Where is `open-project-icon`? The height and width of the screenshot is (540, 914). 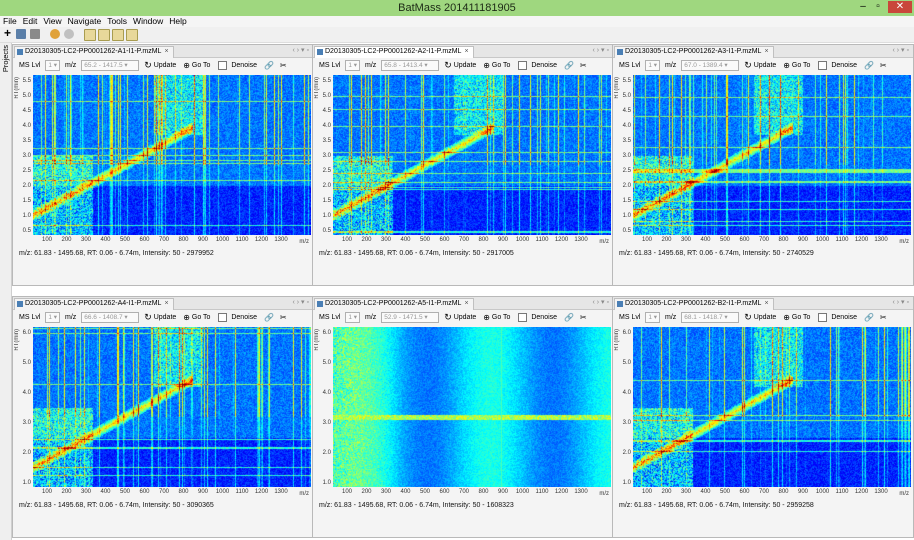 open-project-icon is located at coordinates (21, 34).